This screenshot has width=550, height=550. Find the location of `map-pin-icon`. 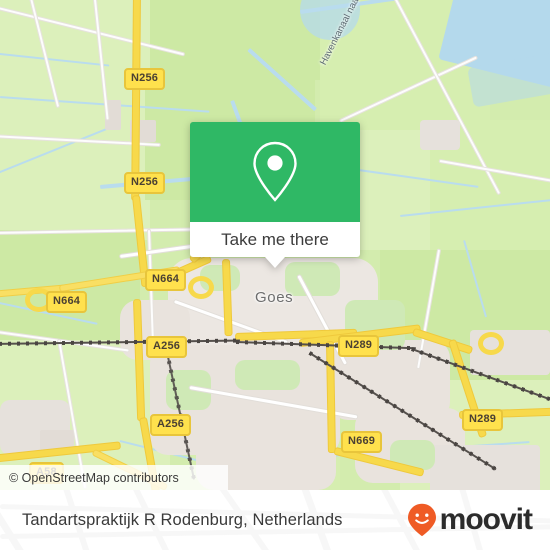

map-pin-icon is located at coordinates (275, 171).